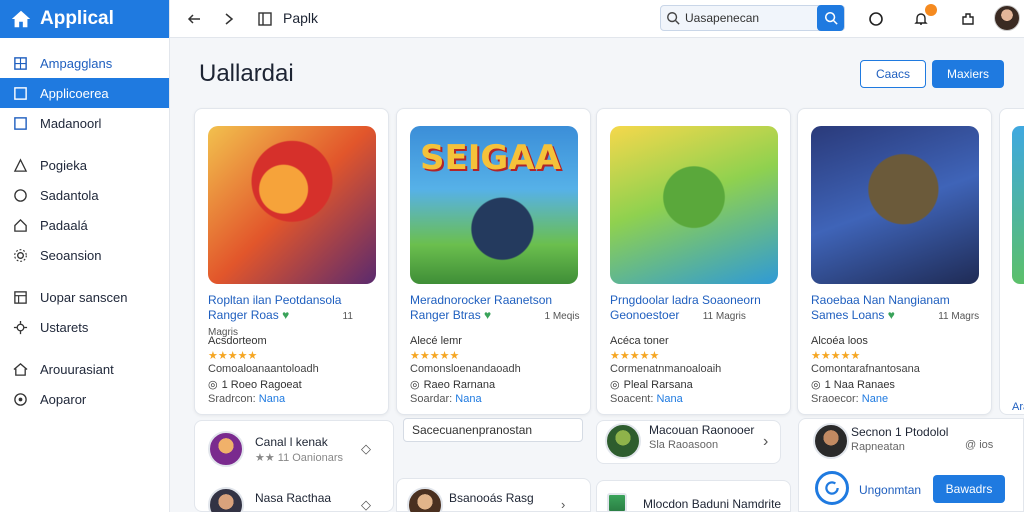 The width and height of the screenshot is (1024, 512). I want to click on sidebar-item-label: Madanoorl, so click(71, 123).